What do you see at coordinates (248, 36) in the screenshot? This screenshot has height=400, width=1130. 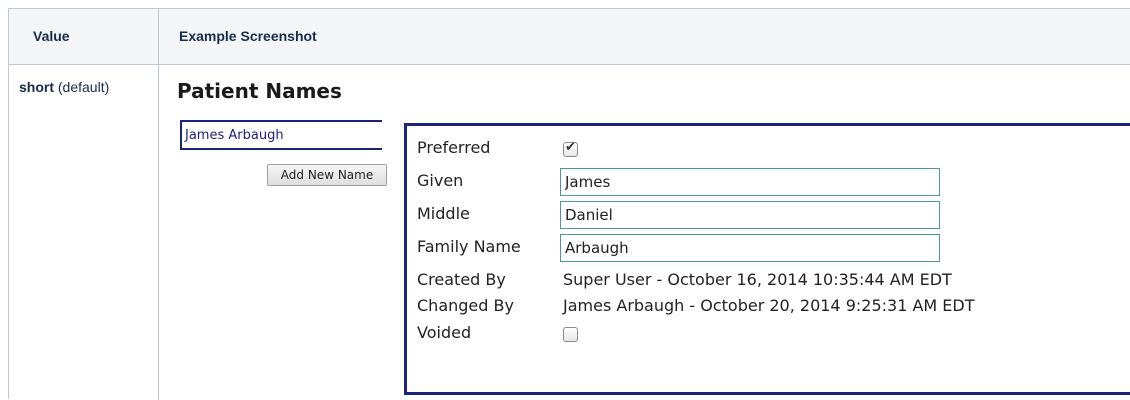 I see `column-header-example-screenshot: Example Screenshot` at bounding box center [248, 36].